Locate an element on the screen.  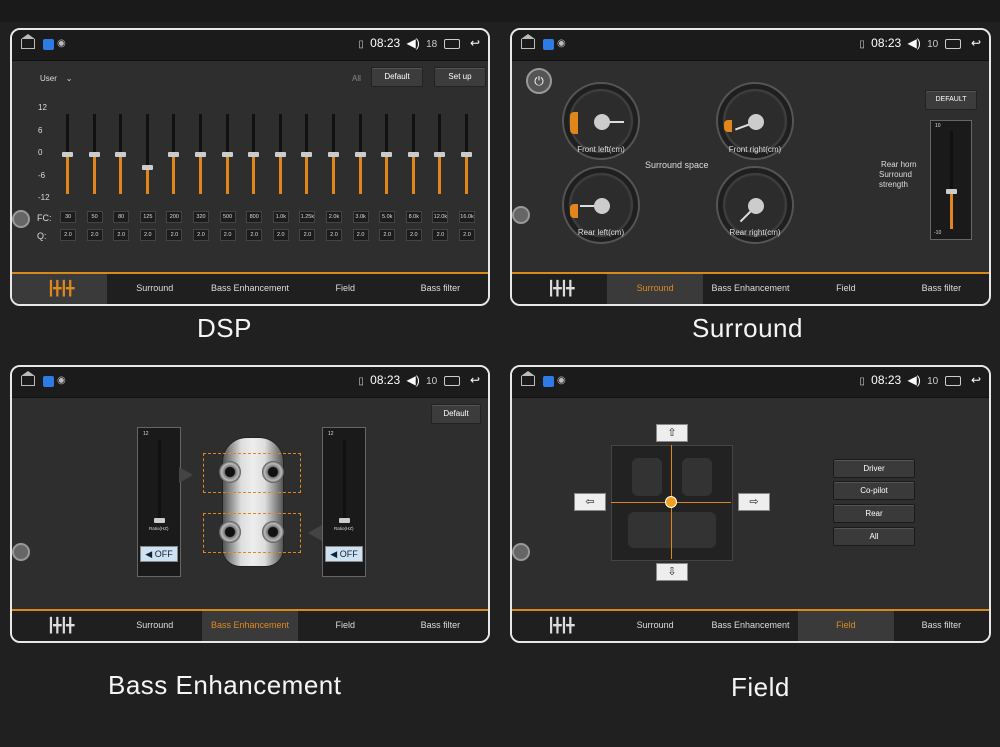
bass-left-slider: 12 Ratio(HZ) ◀ OFF is located at coordinates (159, 502).